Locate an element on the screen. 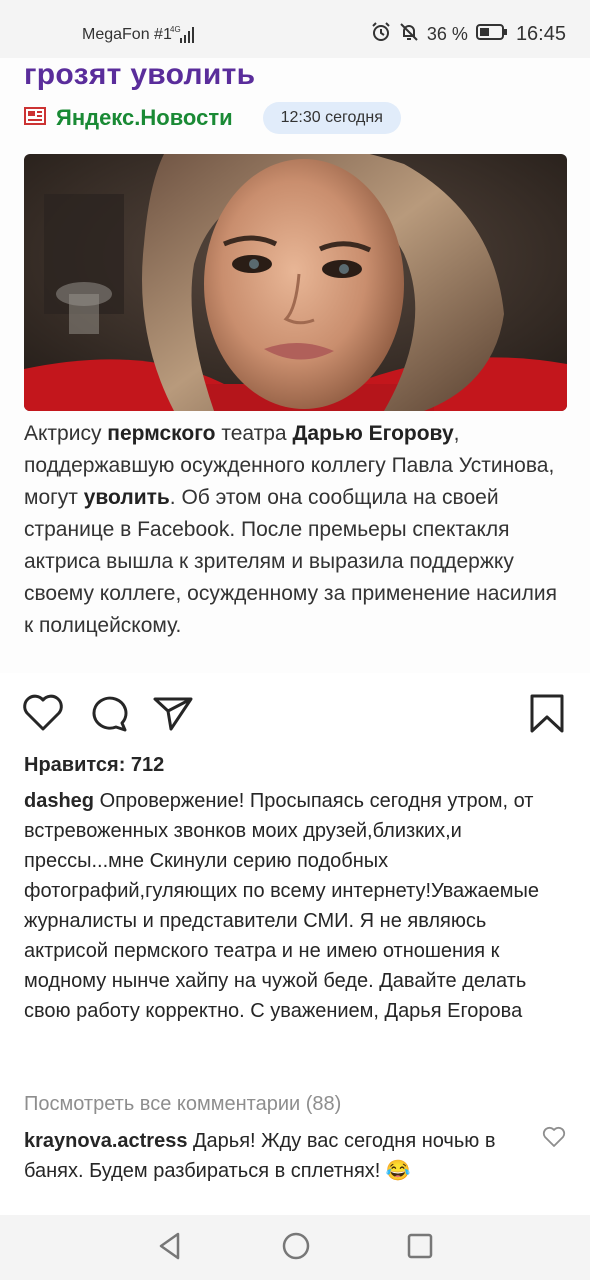  headline-part1: грозят is located at coordinates (73, 74).